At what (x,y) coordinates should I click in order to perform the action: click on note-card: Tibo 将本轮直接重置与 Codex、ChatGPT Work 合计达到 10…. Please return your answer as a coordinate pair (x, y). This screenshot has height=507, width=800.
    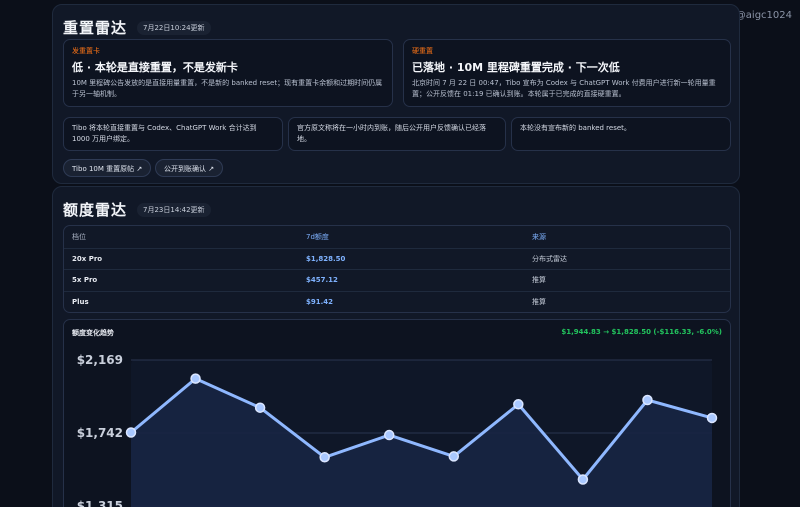
    Looking at the image, I should click on (173, 134).